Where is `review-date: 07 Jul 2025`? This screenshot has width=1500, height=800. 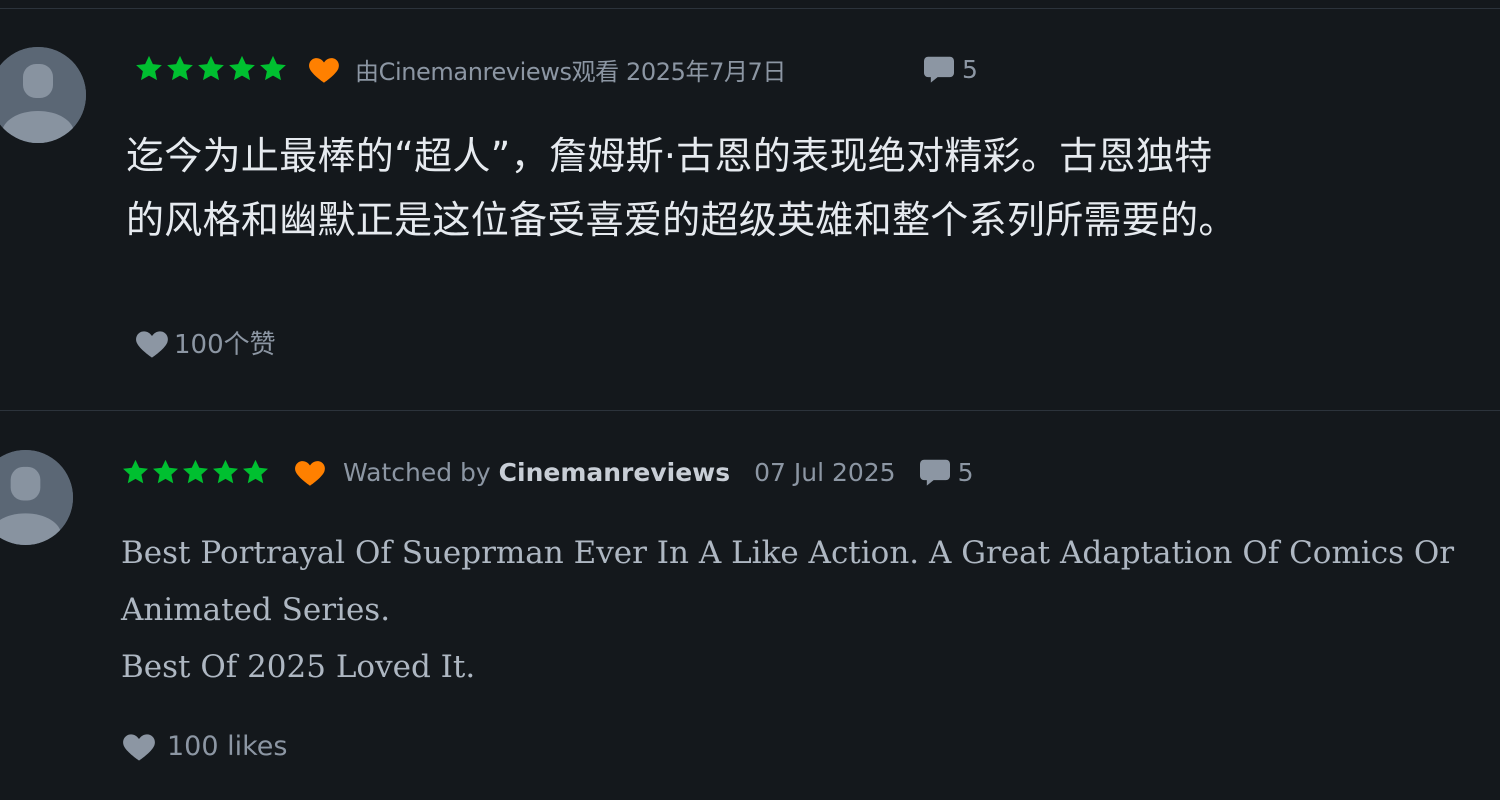
review-date: 07 Jul 2025 is located at coordinates (825, 472).